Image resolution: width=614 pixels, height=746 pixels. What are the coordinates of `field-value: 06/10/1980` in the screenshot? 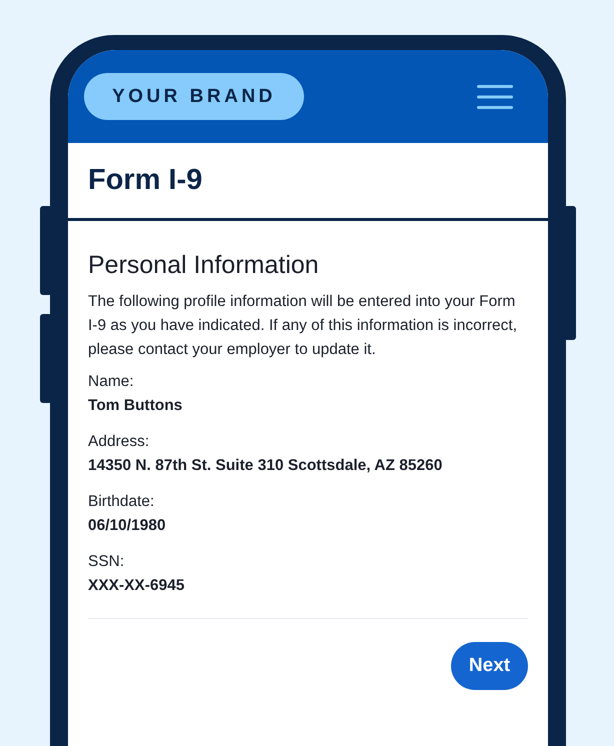 It's located at (127, 526).